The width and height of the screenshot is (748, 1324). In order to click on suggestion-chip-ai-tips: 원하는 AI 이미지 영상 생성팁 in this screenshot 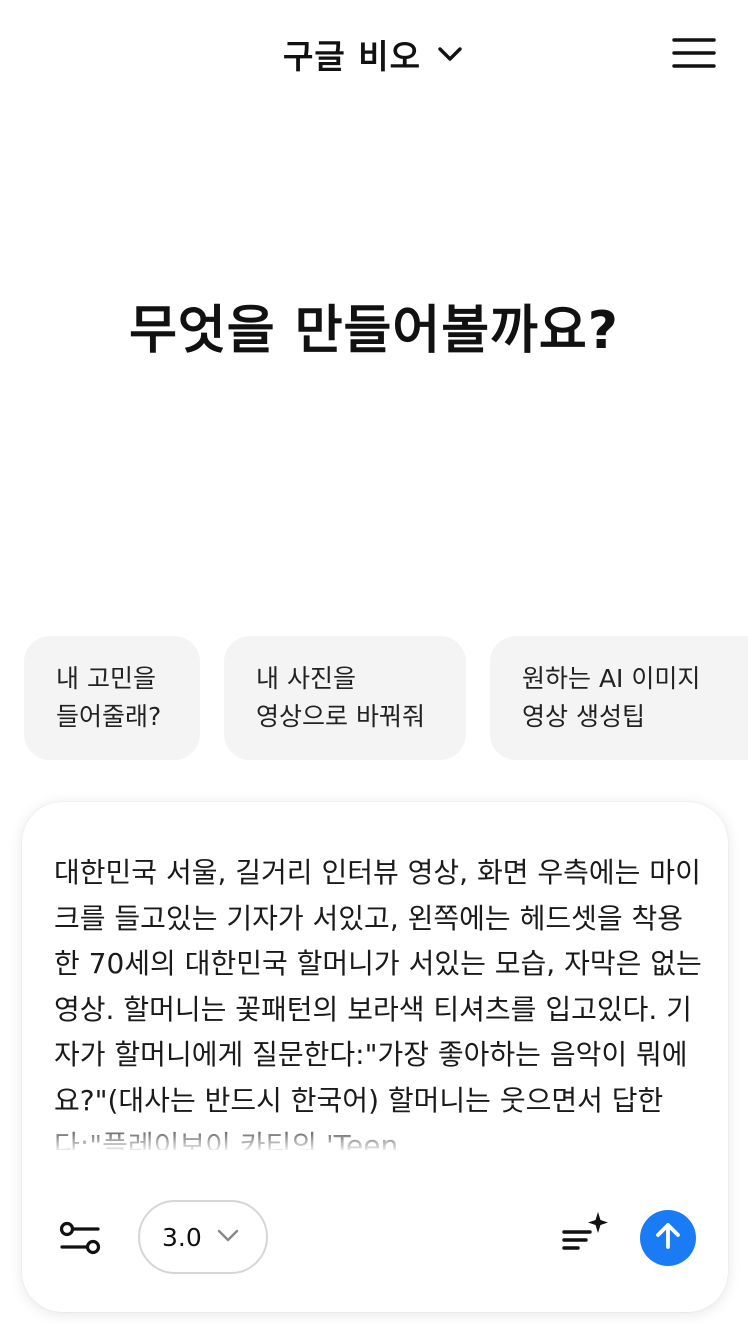, I will do `click(619, 698)`.